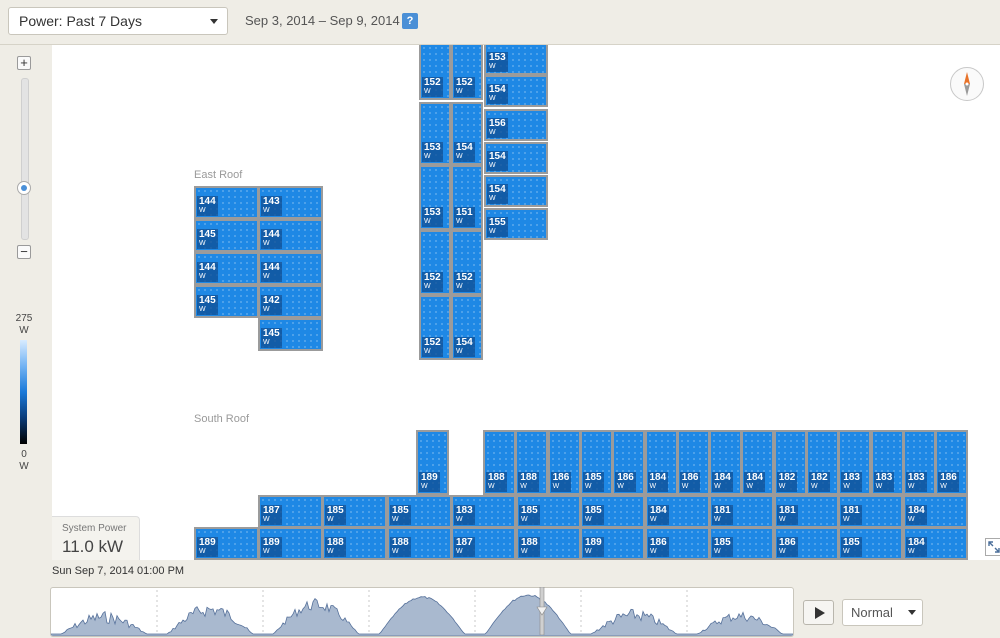 This screenshot has height=638, width=1000. Describe the element at coordinates (722, 482) in the screenshot. I see `panel-power-label: 184 W` at that location.